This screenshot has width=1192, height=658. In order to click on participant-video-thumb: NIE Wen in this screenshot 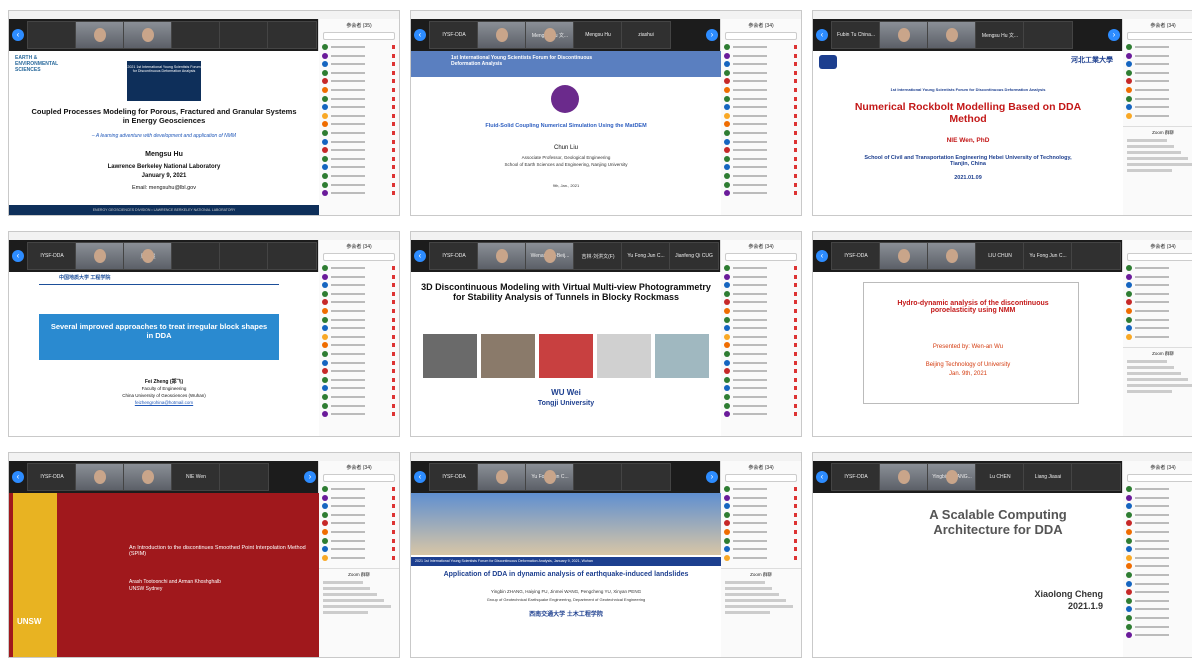, I will do `click(196, 477)`.